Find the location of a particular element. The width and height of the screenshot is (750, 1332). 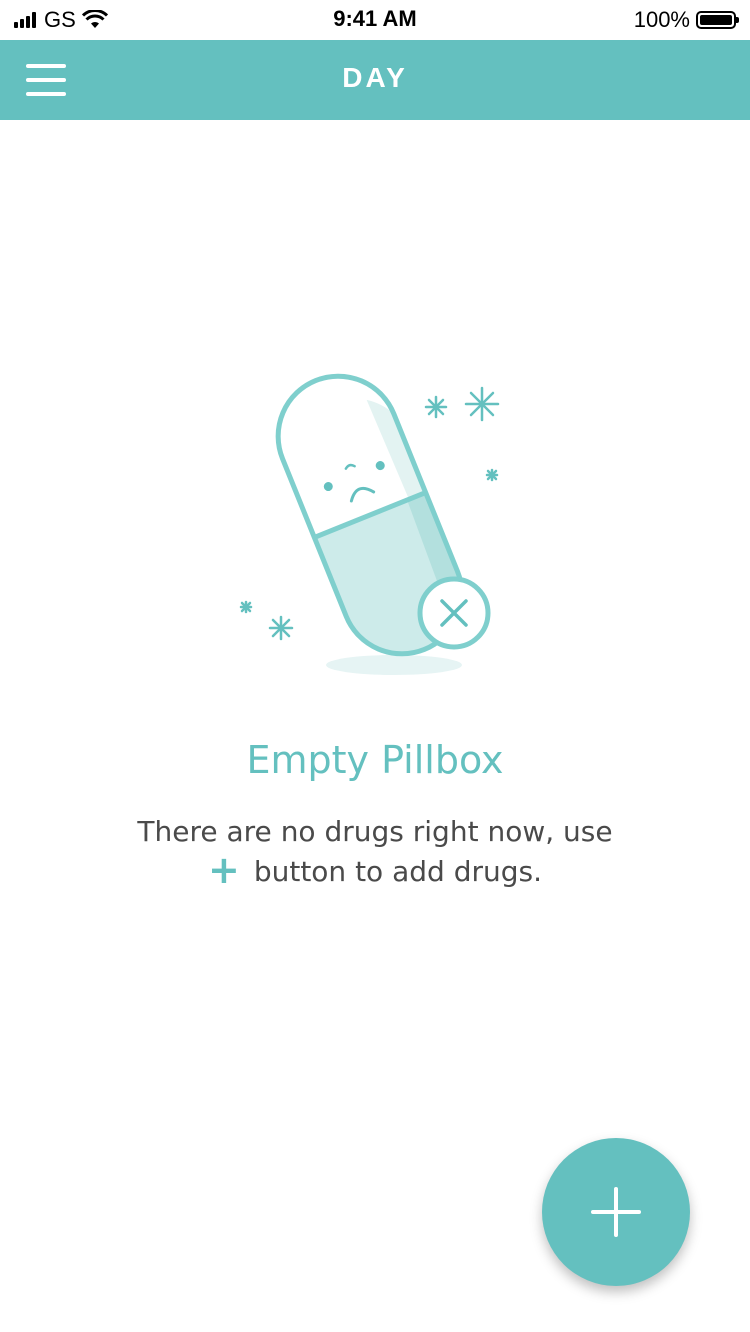

page-title: DAY is located at coordinates (375, 77).